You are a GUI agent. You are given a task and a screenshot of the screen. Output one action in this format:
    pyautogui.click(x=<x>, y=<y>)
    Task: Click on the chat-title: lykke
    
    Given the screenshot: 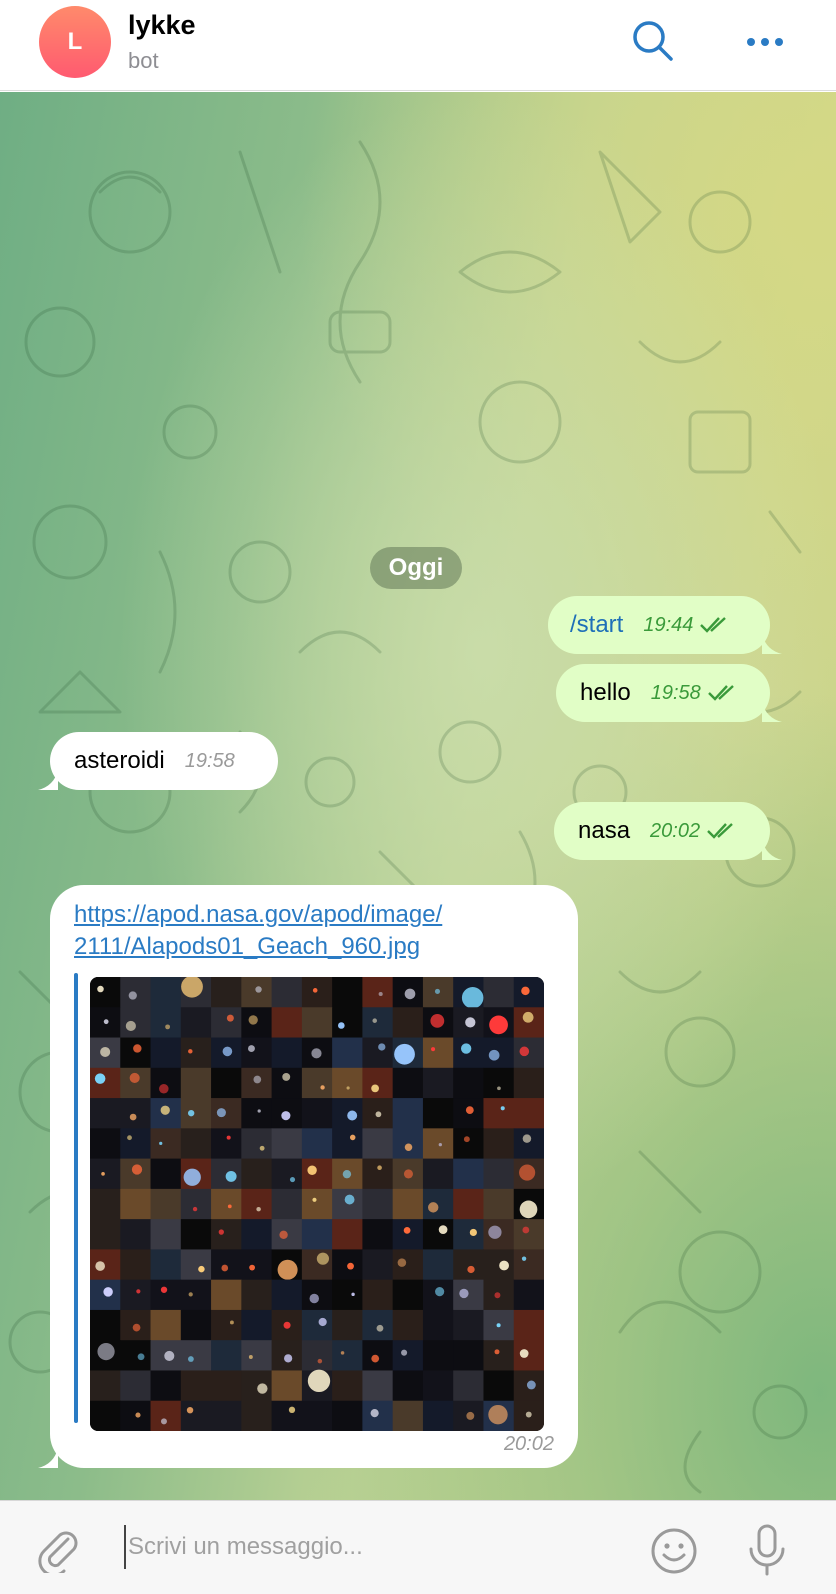 What is the action you would take?
    pyautogui.click(x=162, y=25)
    